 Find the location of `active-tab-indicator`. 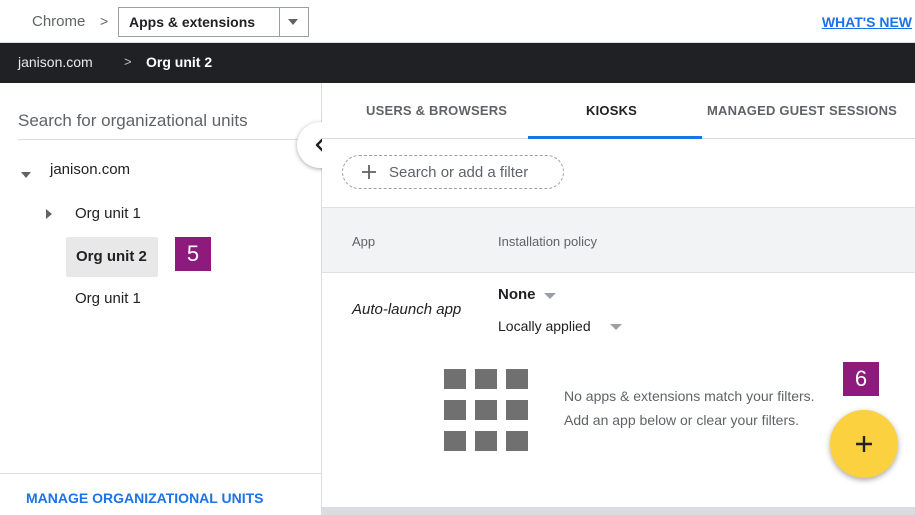

active-tab-indicator is located at coordinates (615, 137).